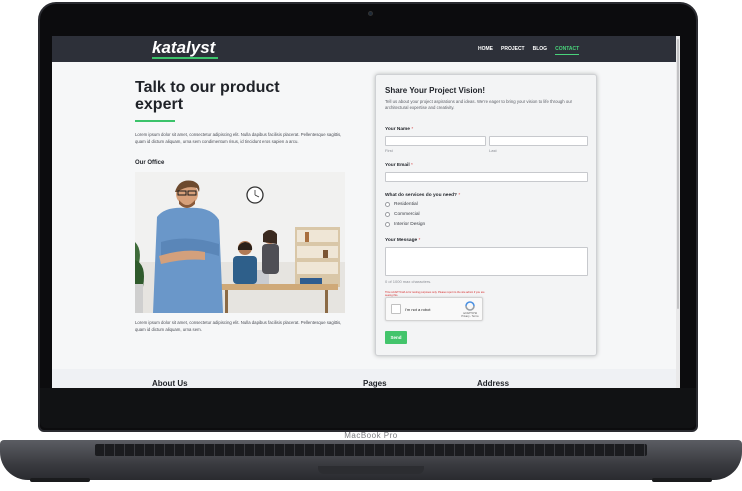  I want to click on laptop-chin, so click(368, 408).